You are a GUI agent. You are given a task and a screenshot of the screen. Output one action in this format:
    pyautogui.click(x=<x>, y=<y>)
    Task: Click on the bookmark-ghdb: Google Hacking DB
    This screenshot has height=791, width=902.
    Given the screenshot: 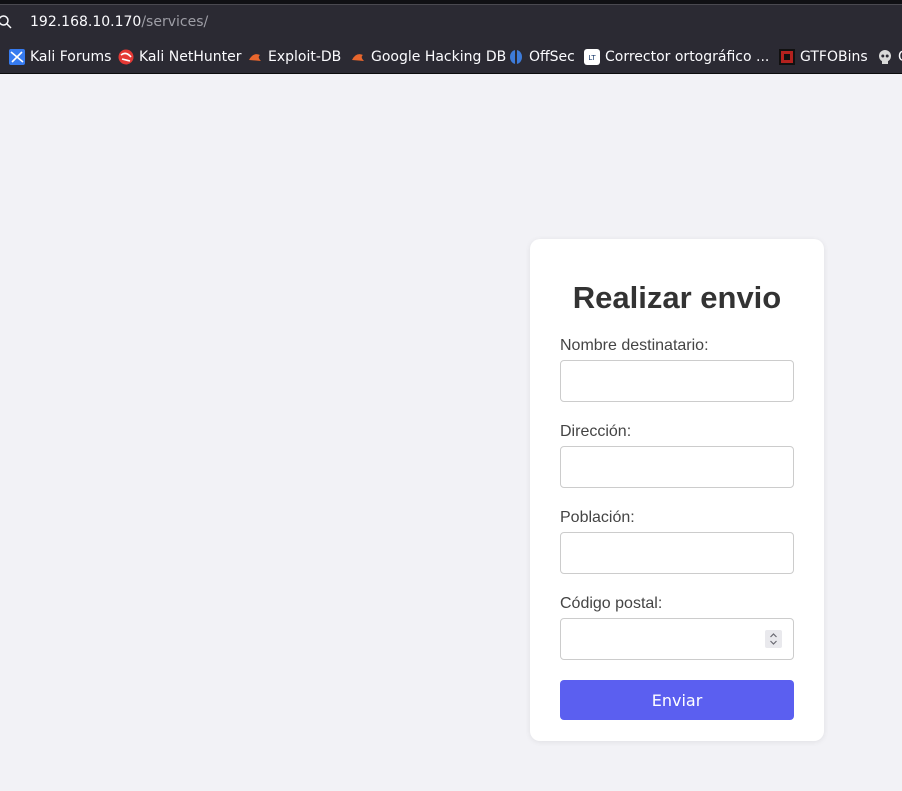 What is the action you would take?
    pyautogui.click(x=428, y=57)
    